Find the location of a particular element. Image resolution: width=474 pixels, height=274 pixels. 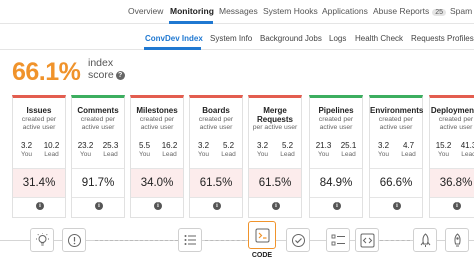

stage-build-code is located at coordinates (367, 240).